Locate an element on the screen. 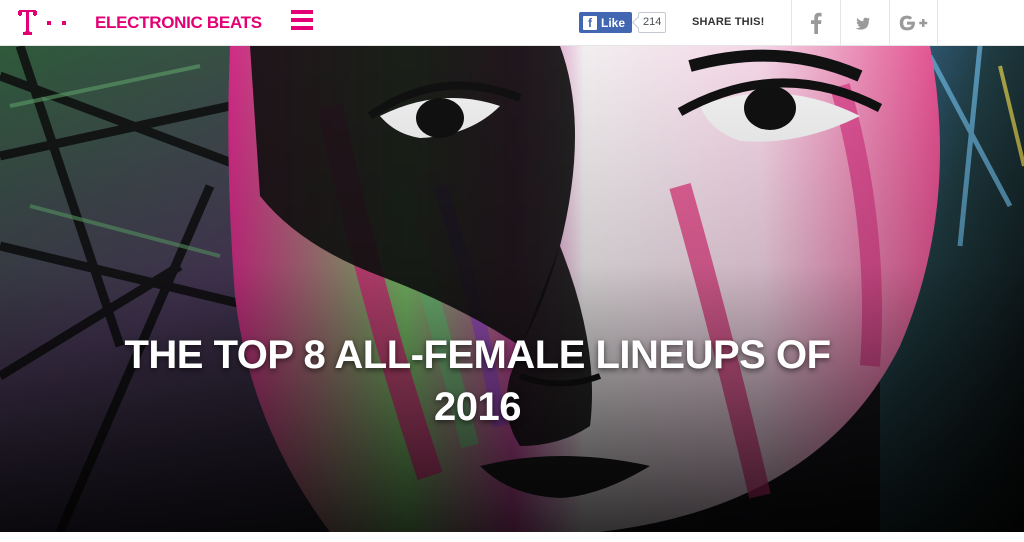  article-title: THE TOP 8 ALL-FEMALE LINEUPS OF 2016 is located at coordinates (477, 381).